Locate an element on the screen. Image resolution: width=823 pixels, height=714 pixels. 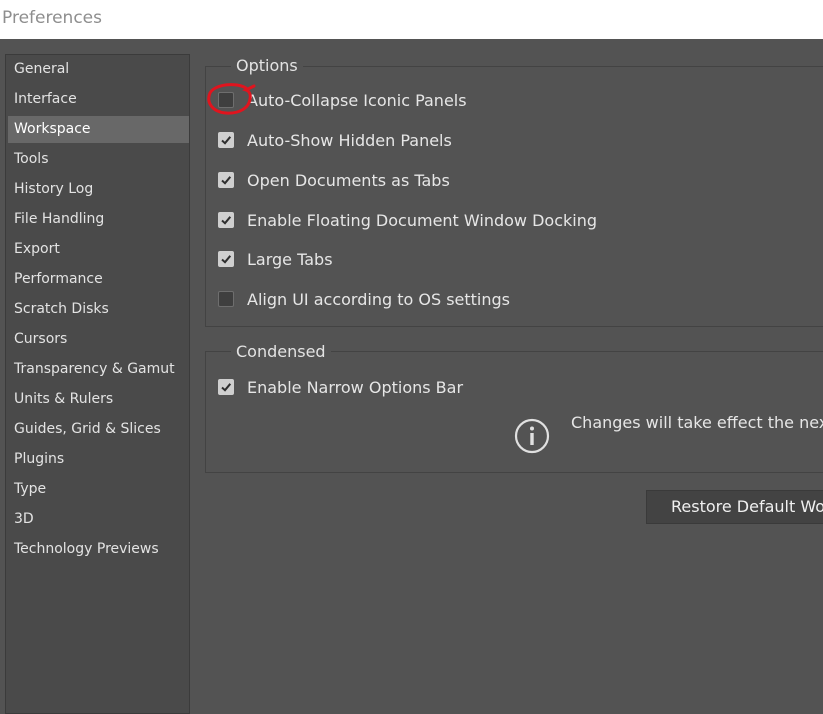
option-label: Open Documents as Tabs is located at coordinates (348, 180).